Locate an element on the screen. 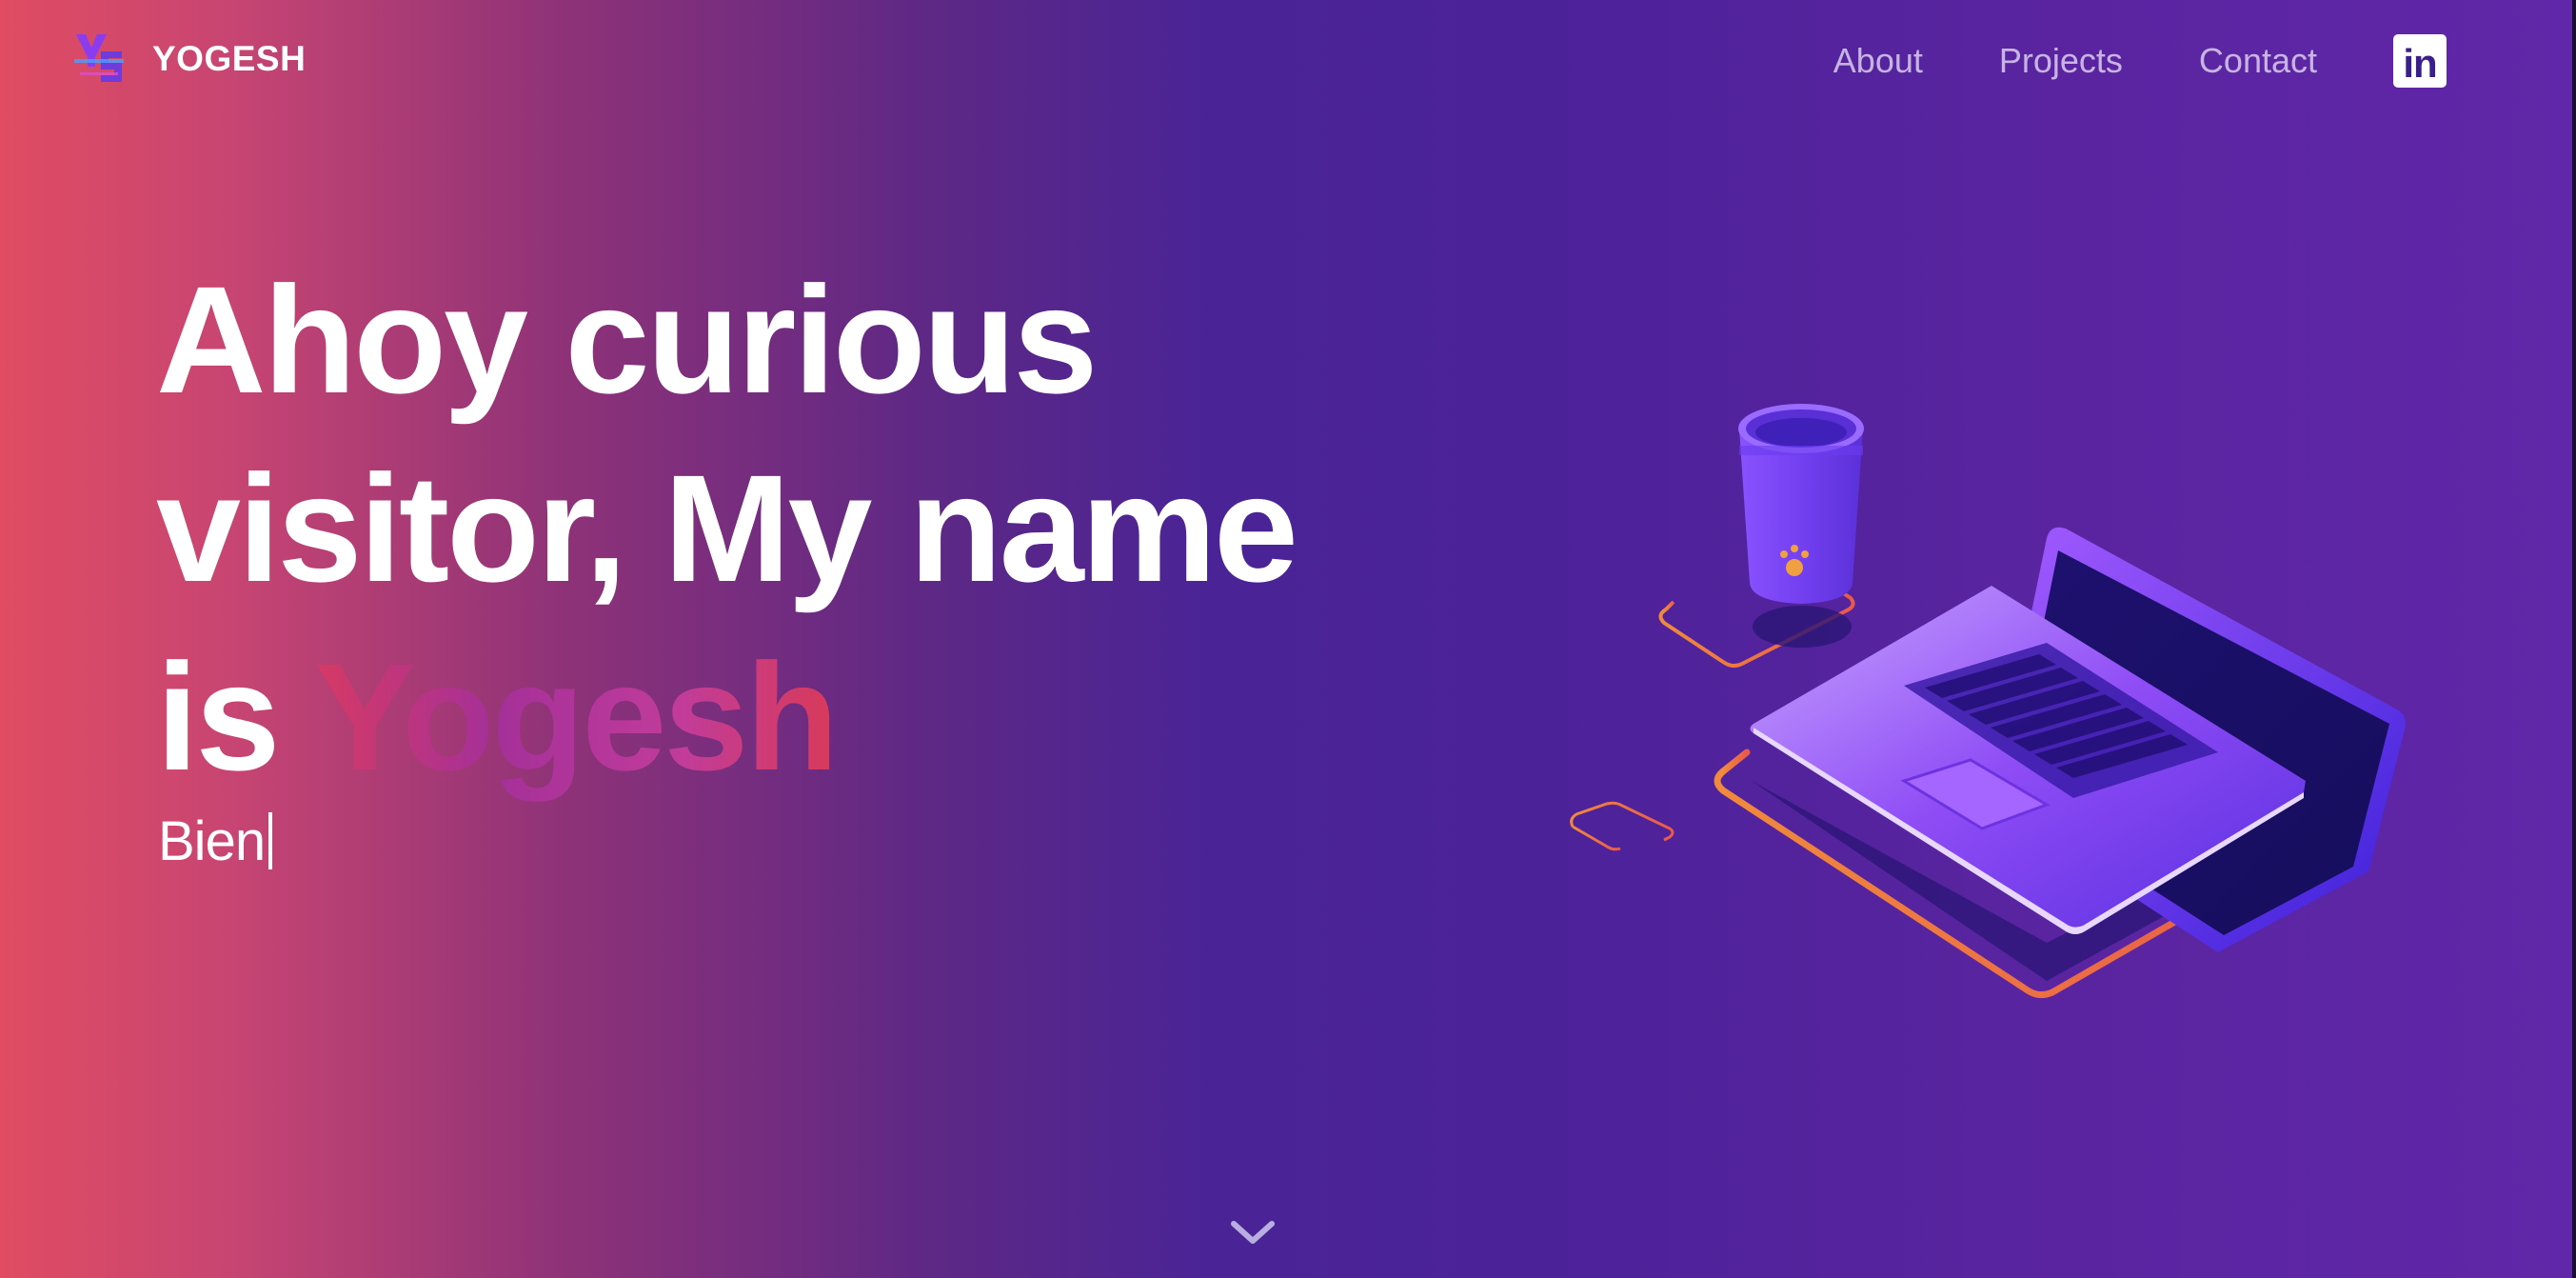 The height and width of the screenshot is (1278, 2576). hero-line-3-prefix: is is located at coordinates (218, 717).